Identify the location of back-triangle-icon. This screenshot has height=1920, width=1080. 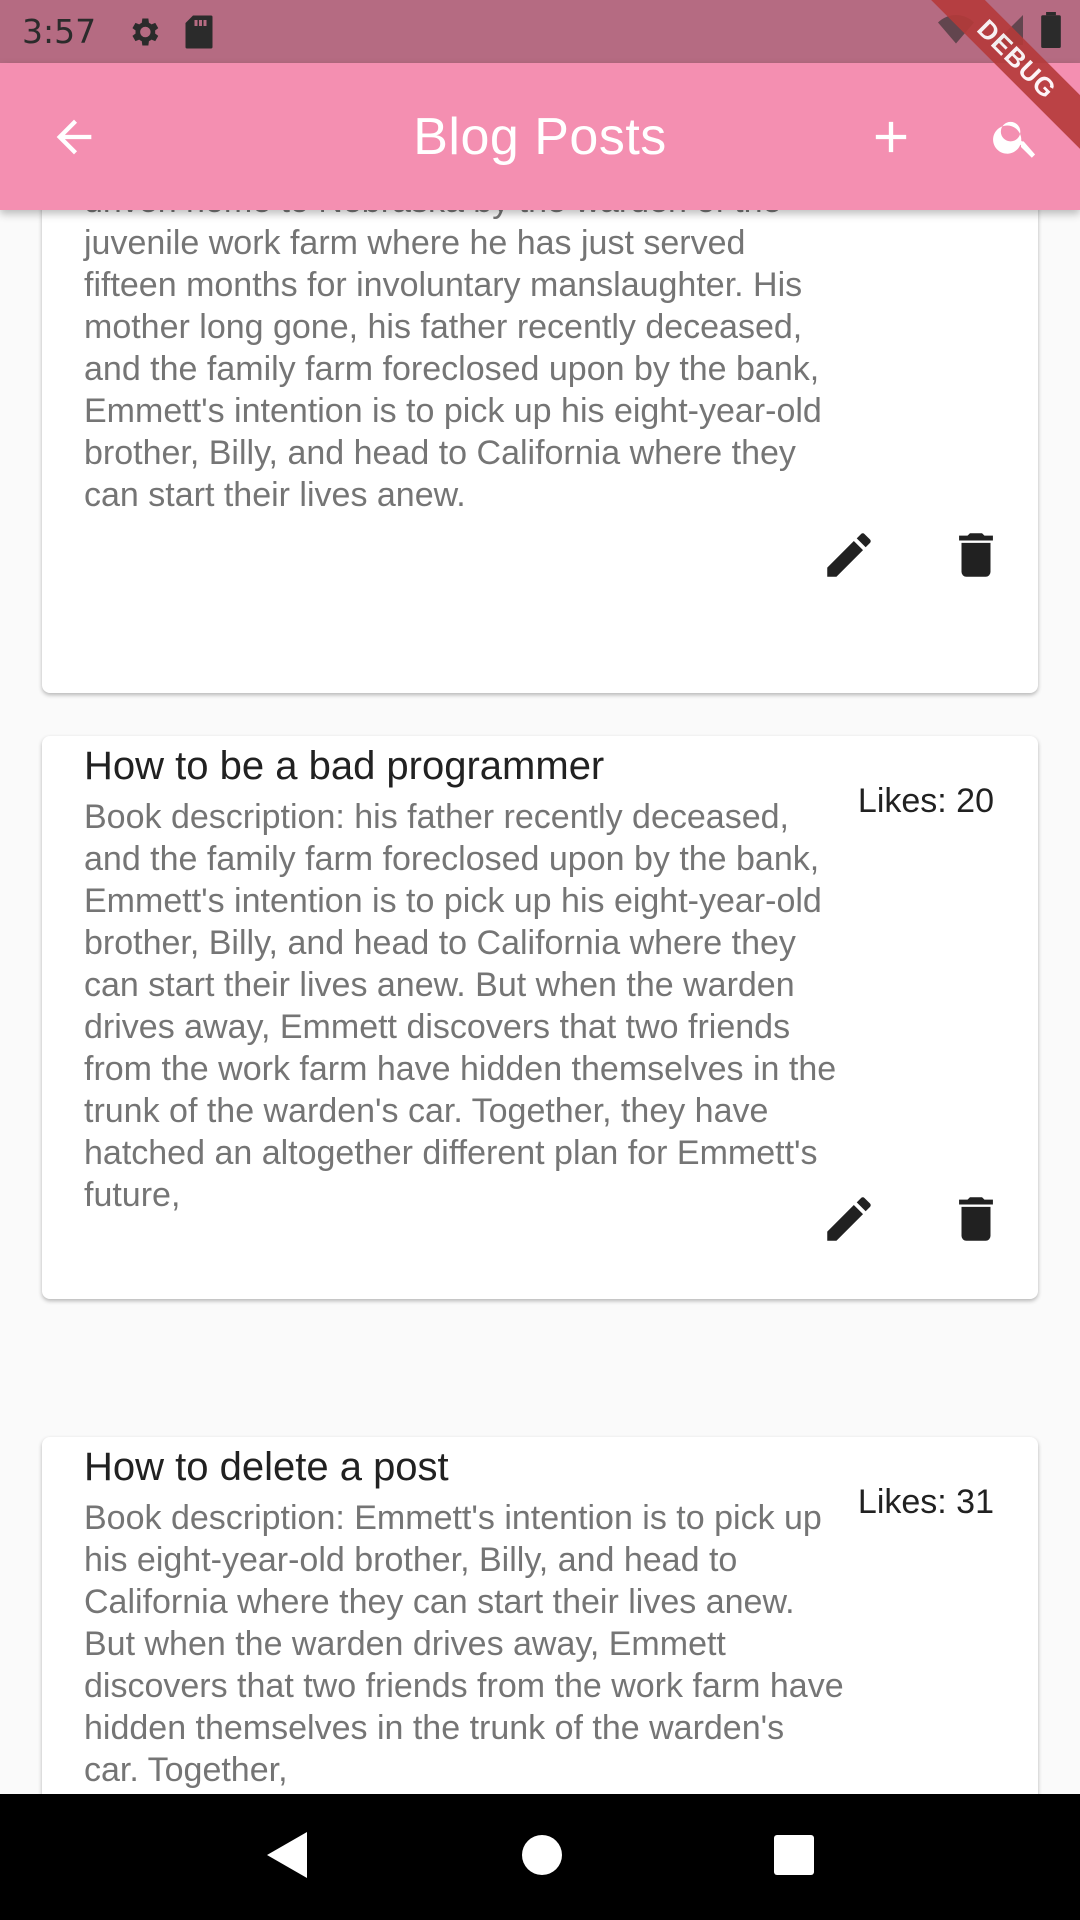
(286, 1854).